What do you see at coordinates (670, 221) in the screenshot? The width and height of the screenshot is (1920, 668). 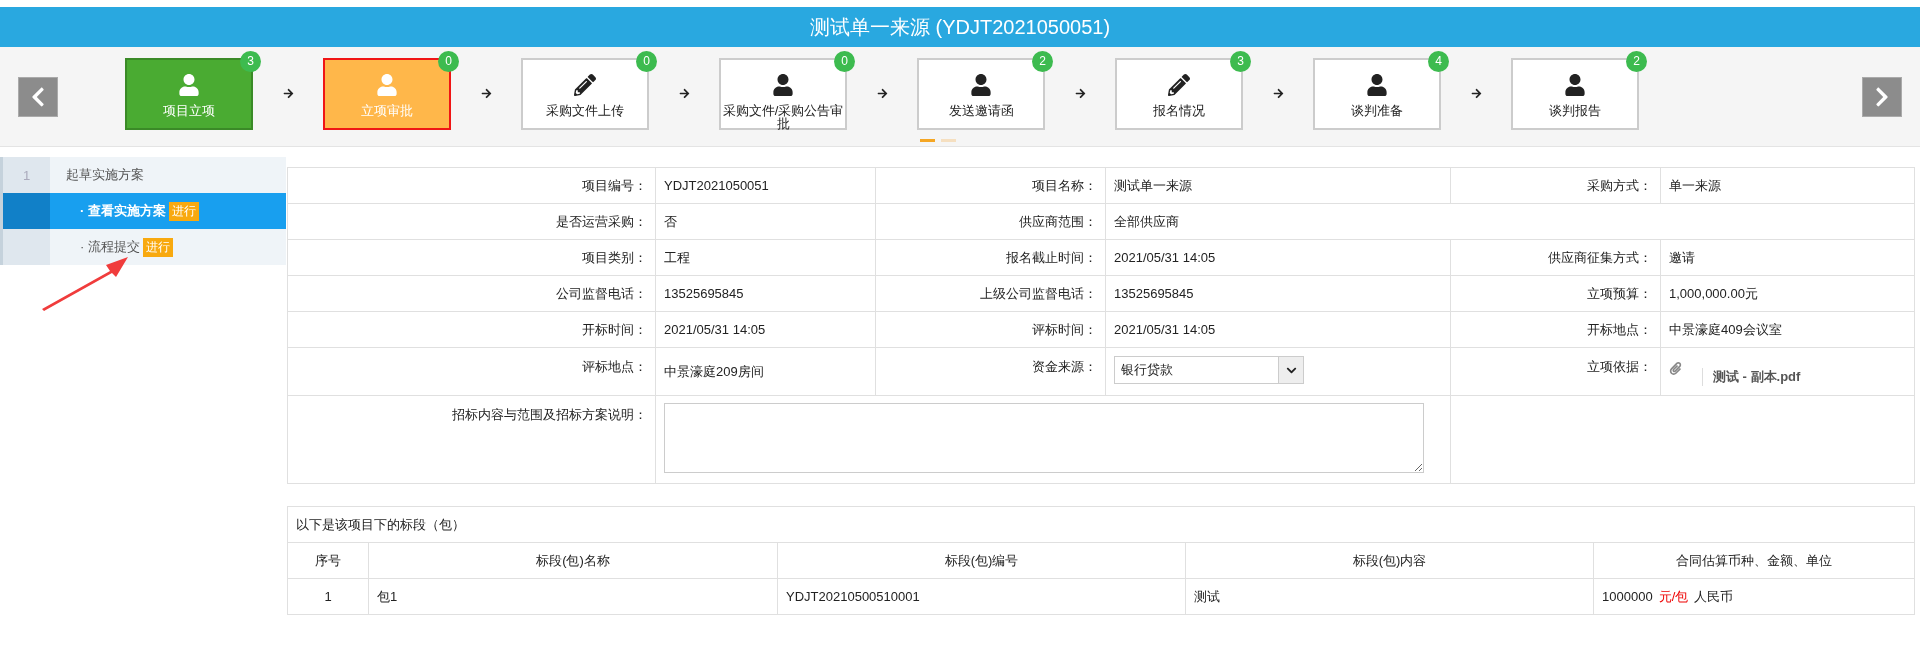 I see `field-value: 否` at bounding box center [670, 221].